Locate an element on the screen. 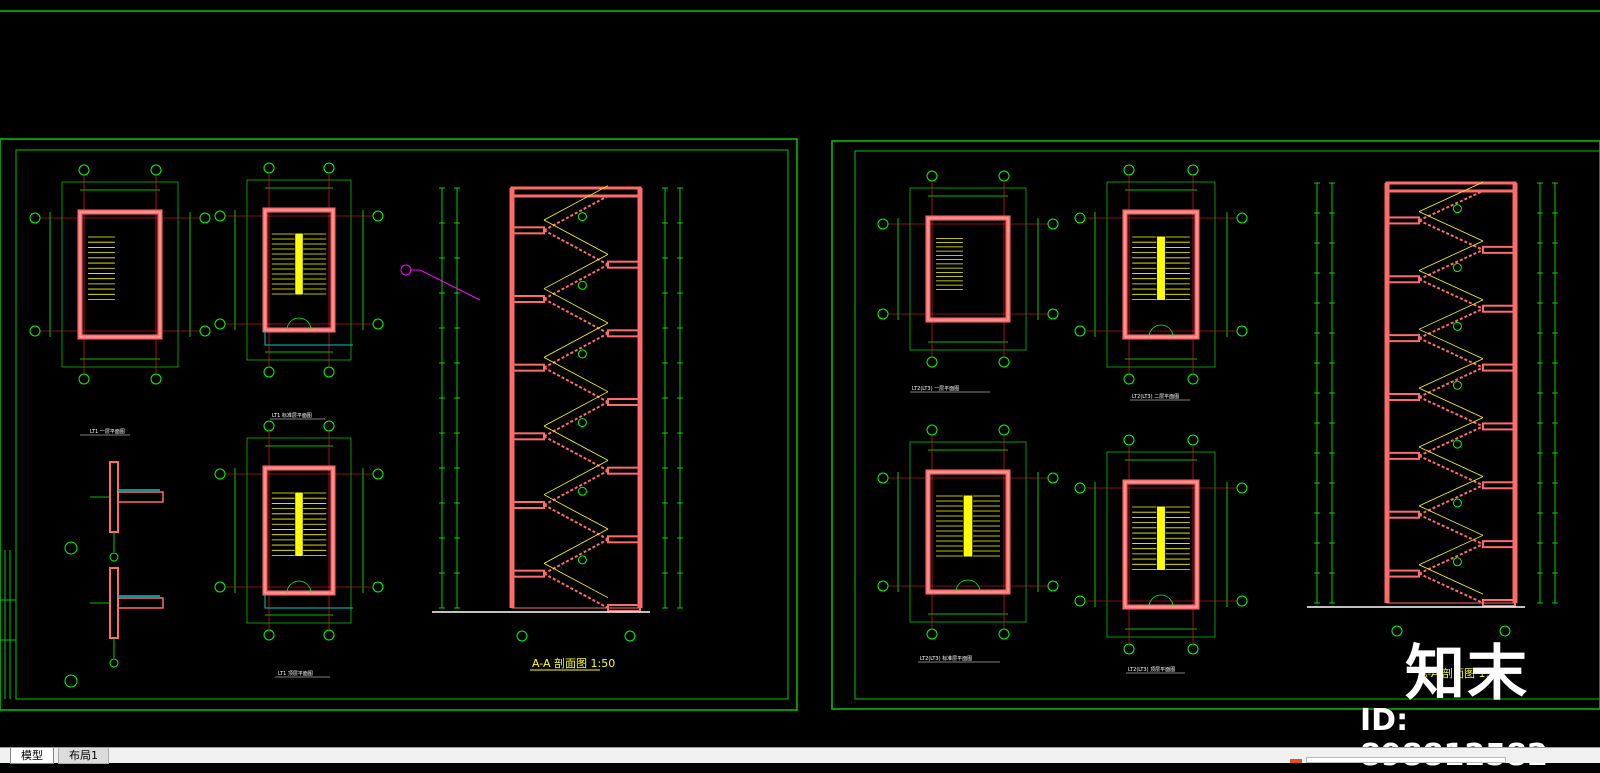 Image resolution: width=1600 pixels, height=773 pixels. stair-section is located at coordinates (557, 413).